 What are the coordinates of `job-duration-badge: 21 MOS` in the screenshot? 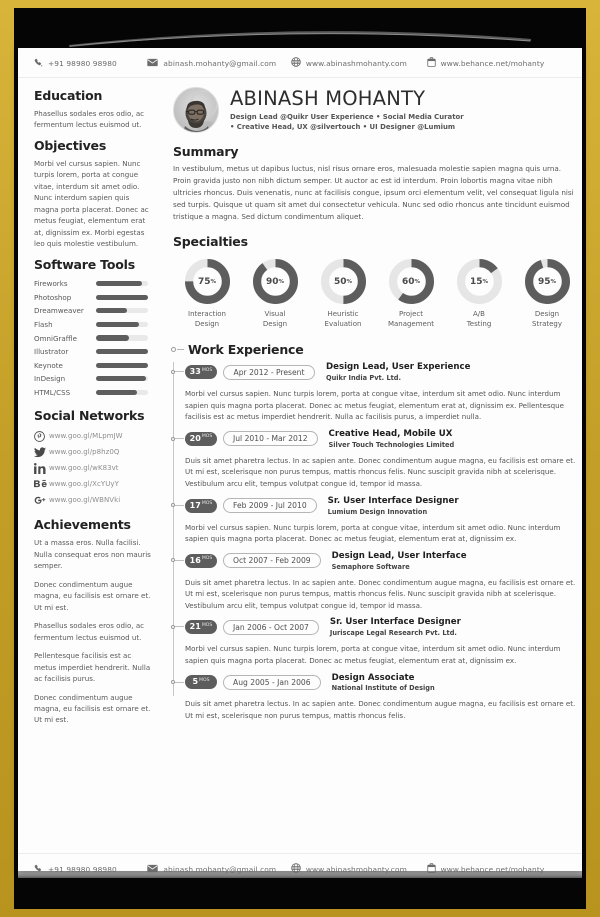 It's located at (201, 627).